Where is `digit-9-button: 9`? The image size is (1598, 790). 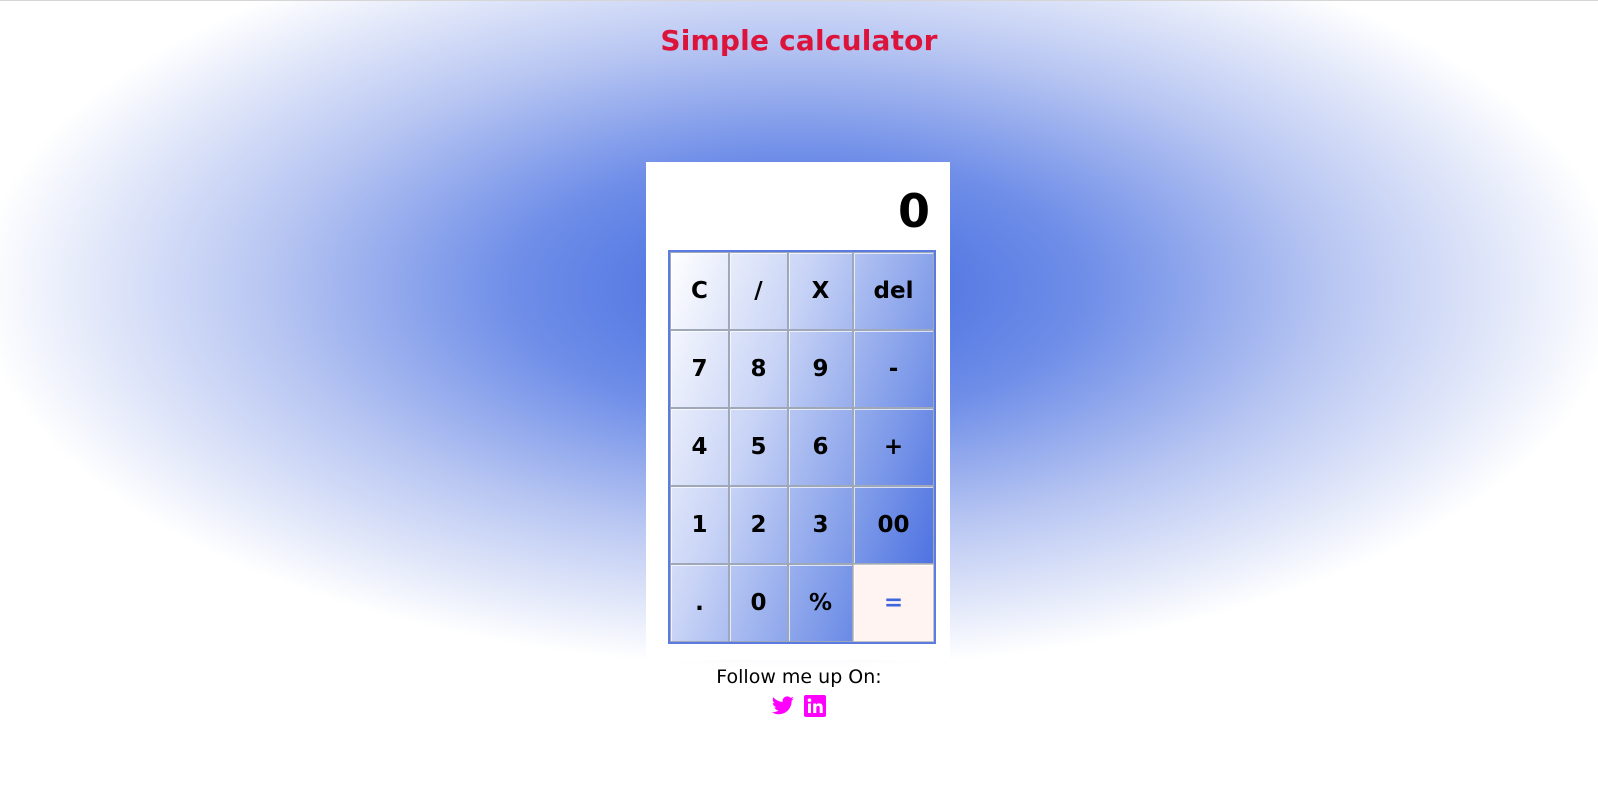
digit-9-button: 9 is located at coordinates (820, 369).